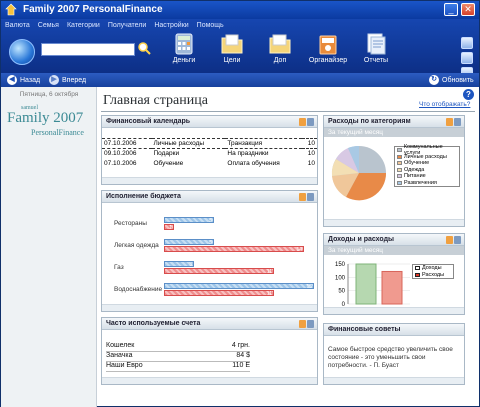 The image size is (480, 407). Describe the element at coordinates (240, 10) in the screenshot. I see `title-bar: Family 2007 PersonalFinance _ ✕` at that location.